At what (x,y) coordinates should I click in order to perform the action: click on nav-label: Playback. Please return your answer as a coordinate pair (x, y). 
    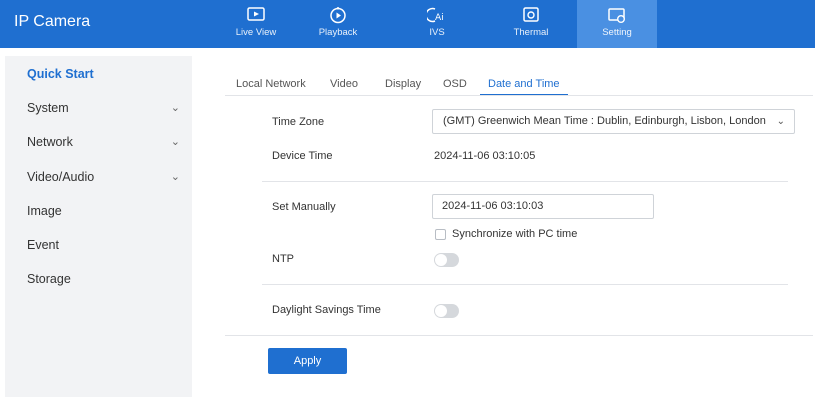
    Looking at the image, I should click on (338, 32).